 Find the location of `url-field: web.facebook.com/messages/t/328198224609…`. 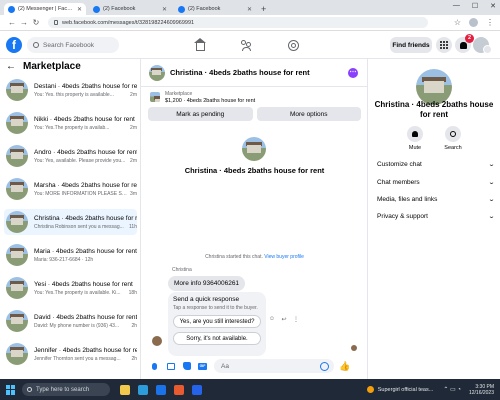

url-field: web.facebook.com/messages/t/328198224609… is located at coordinates (238, 22).